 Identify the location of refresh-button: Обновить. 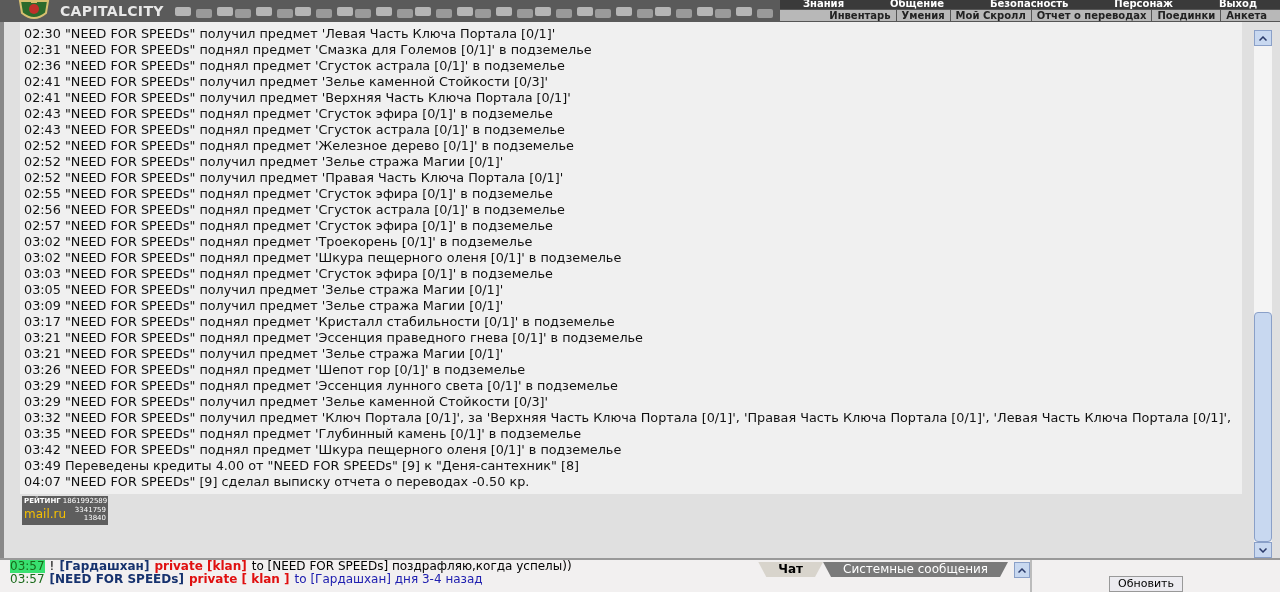
(1146, 584).